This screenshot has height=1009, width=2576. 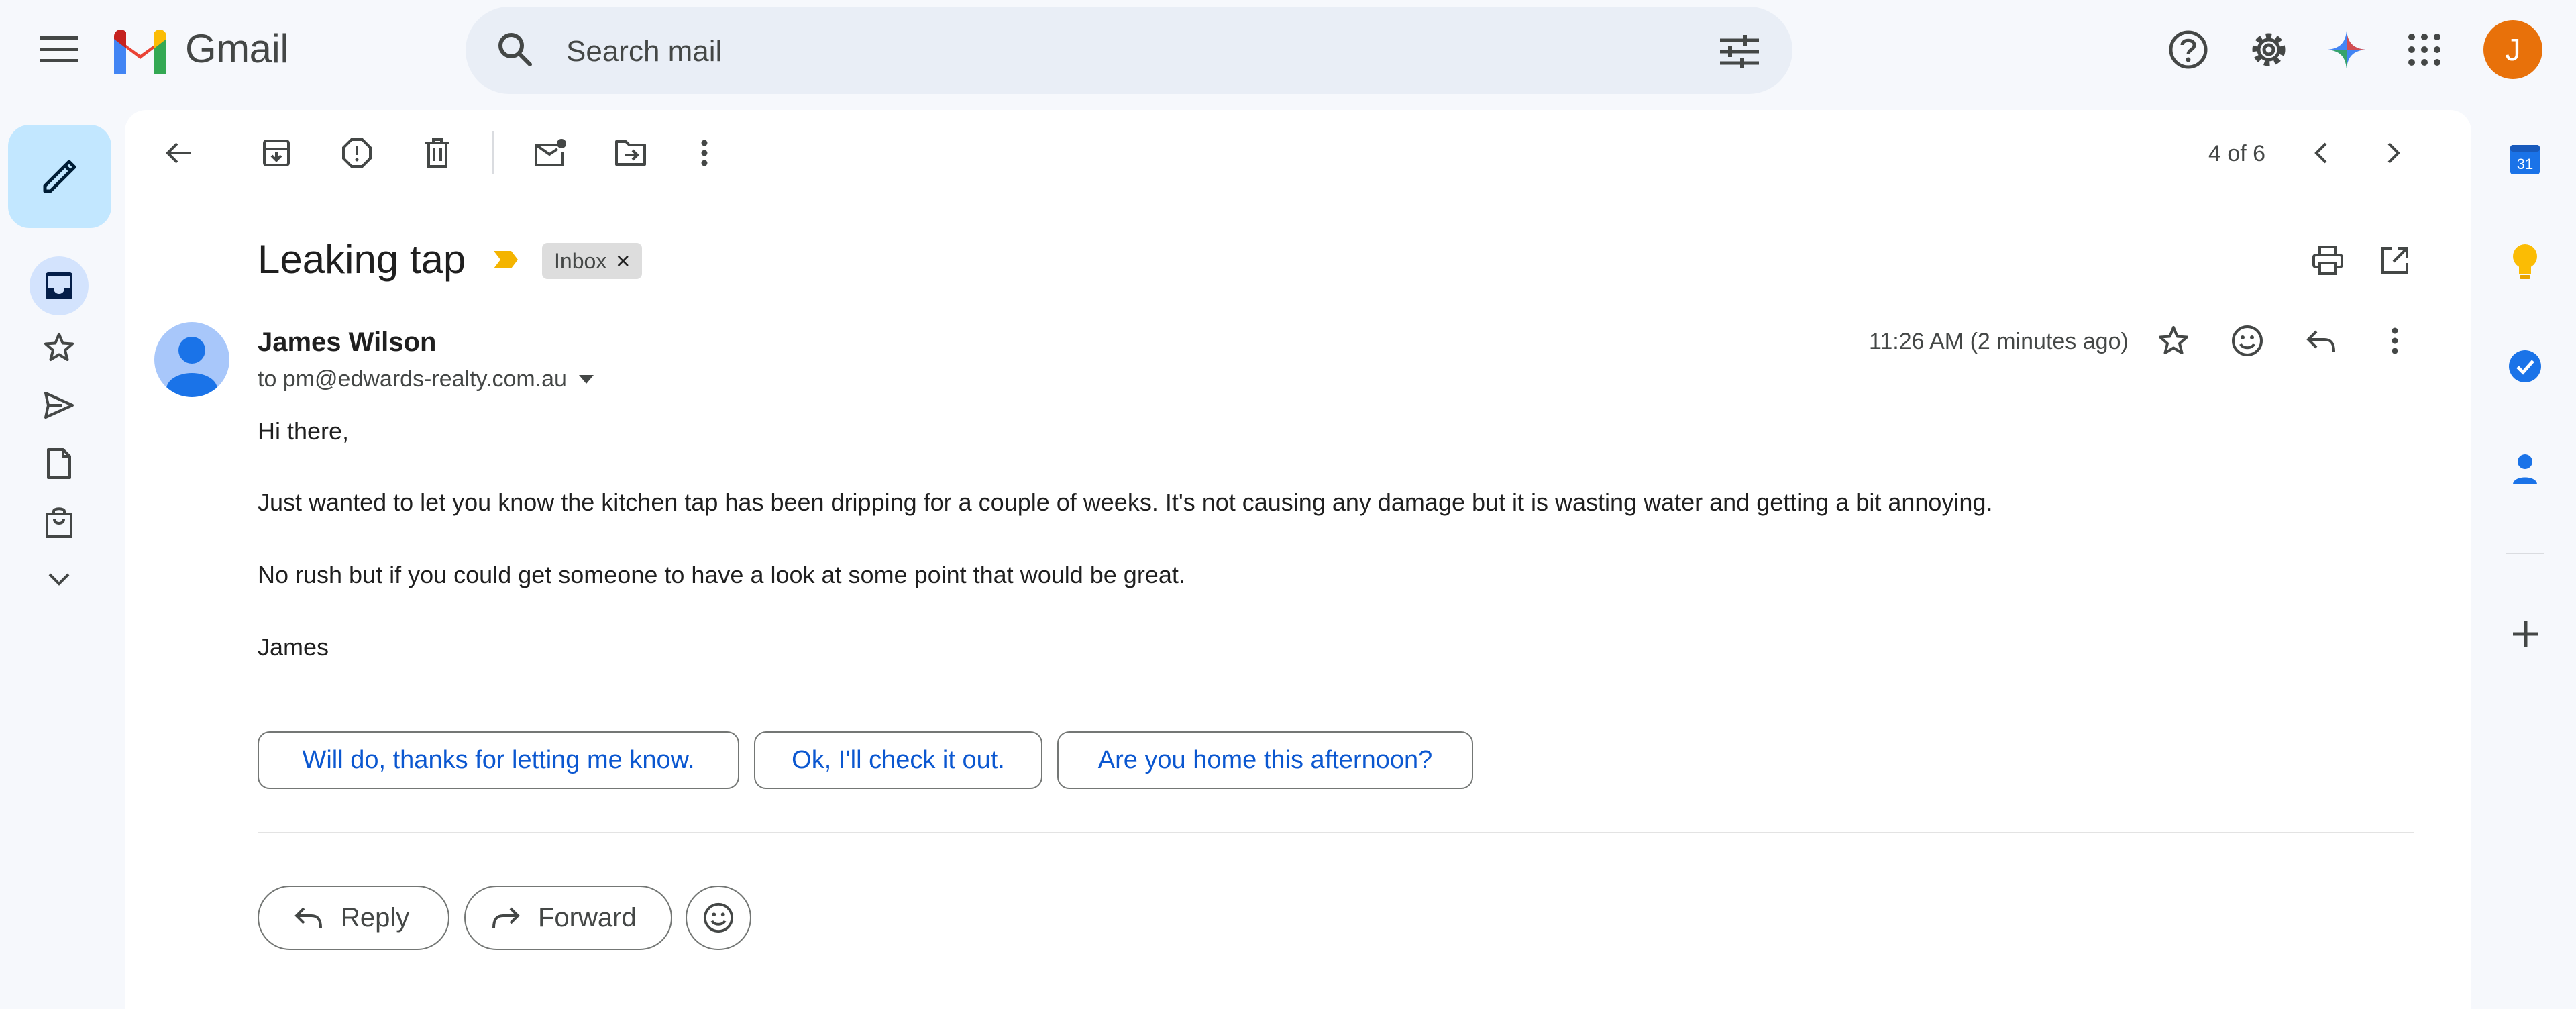 What do you see at coordinates (375, 917) in the screenshot?
I see `reply-label: Reply` at bounding box center [375, 917].